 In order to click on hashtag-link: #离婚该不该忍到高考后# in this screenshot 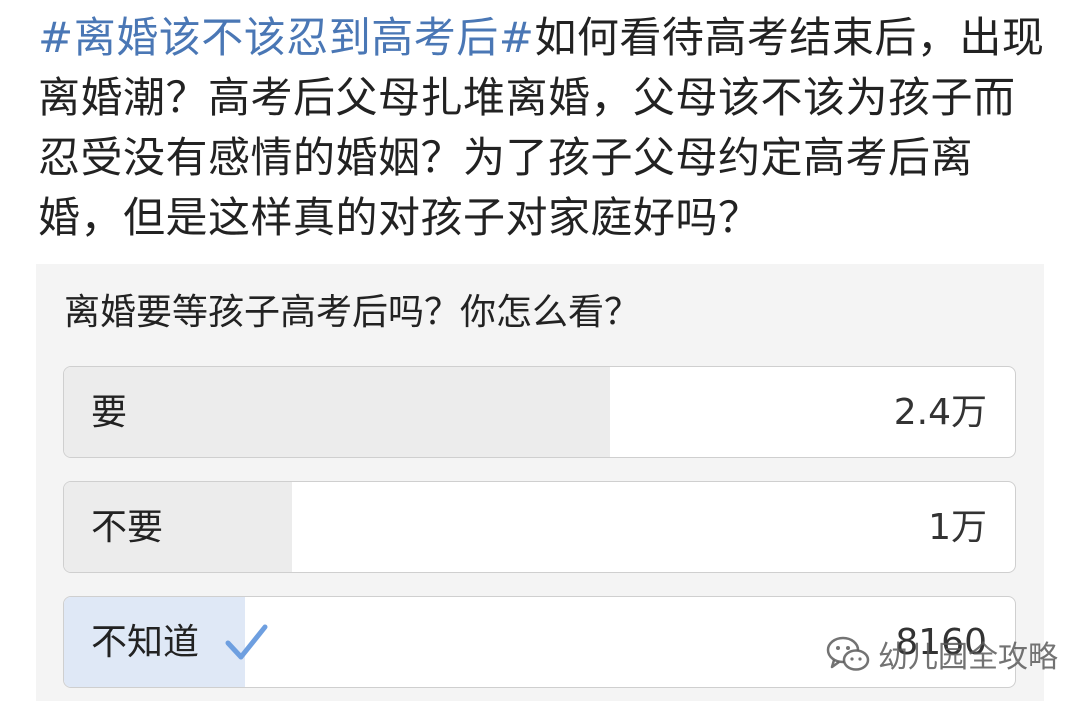, I will do `click(286, 37)`.